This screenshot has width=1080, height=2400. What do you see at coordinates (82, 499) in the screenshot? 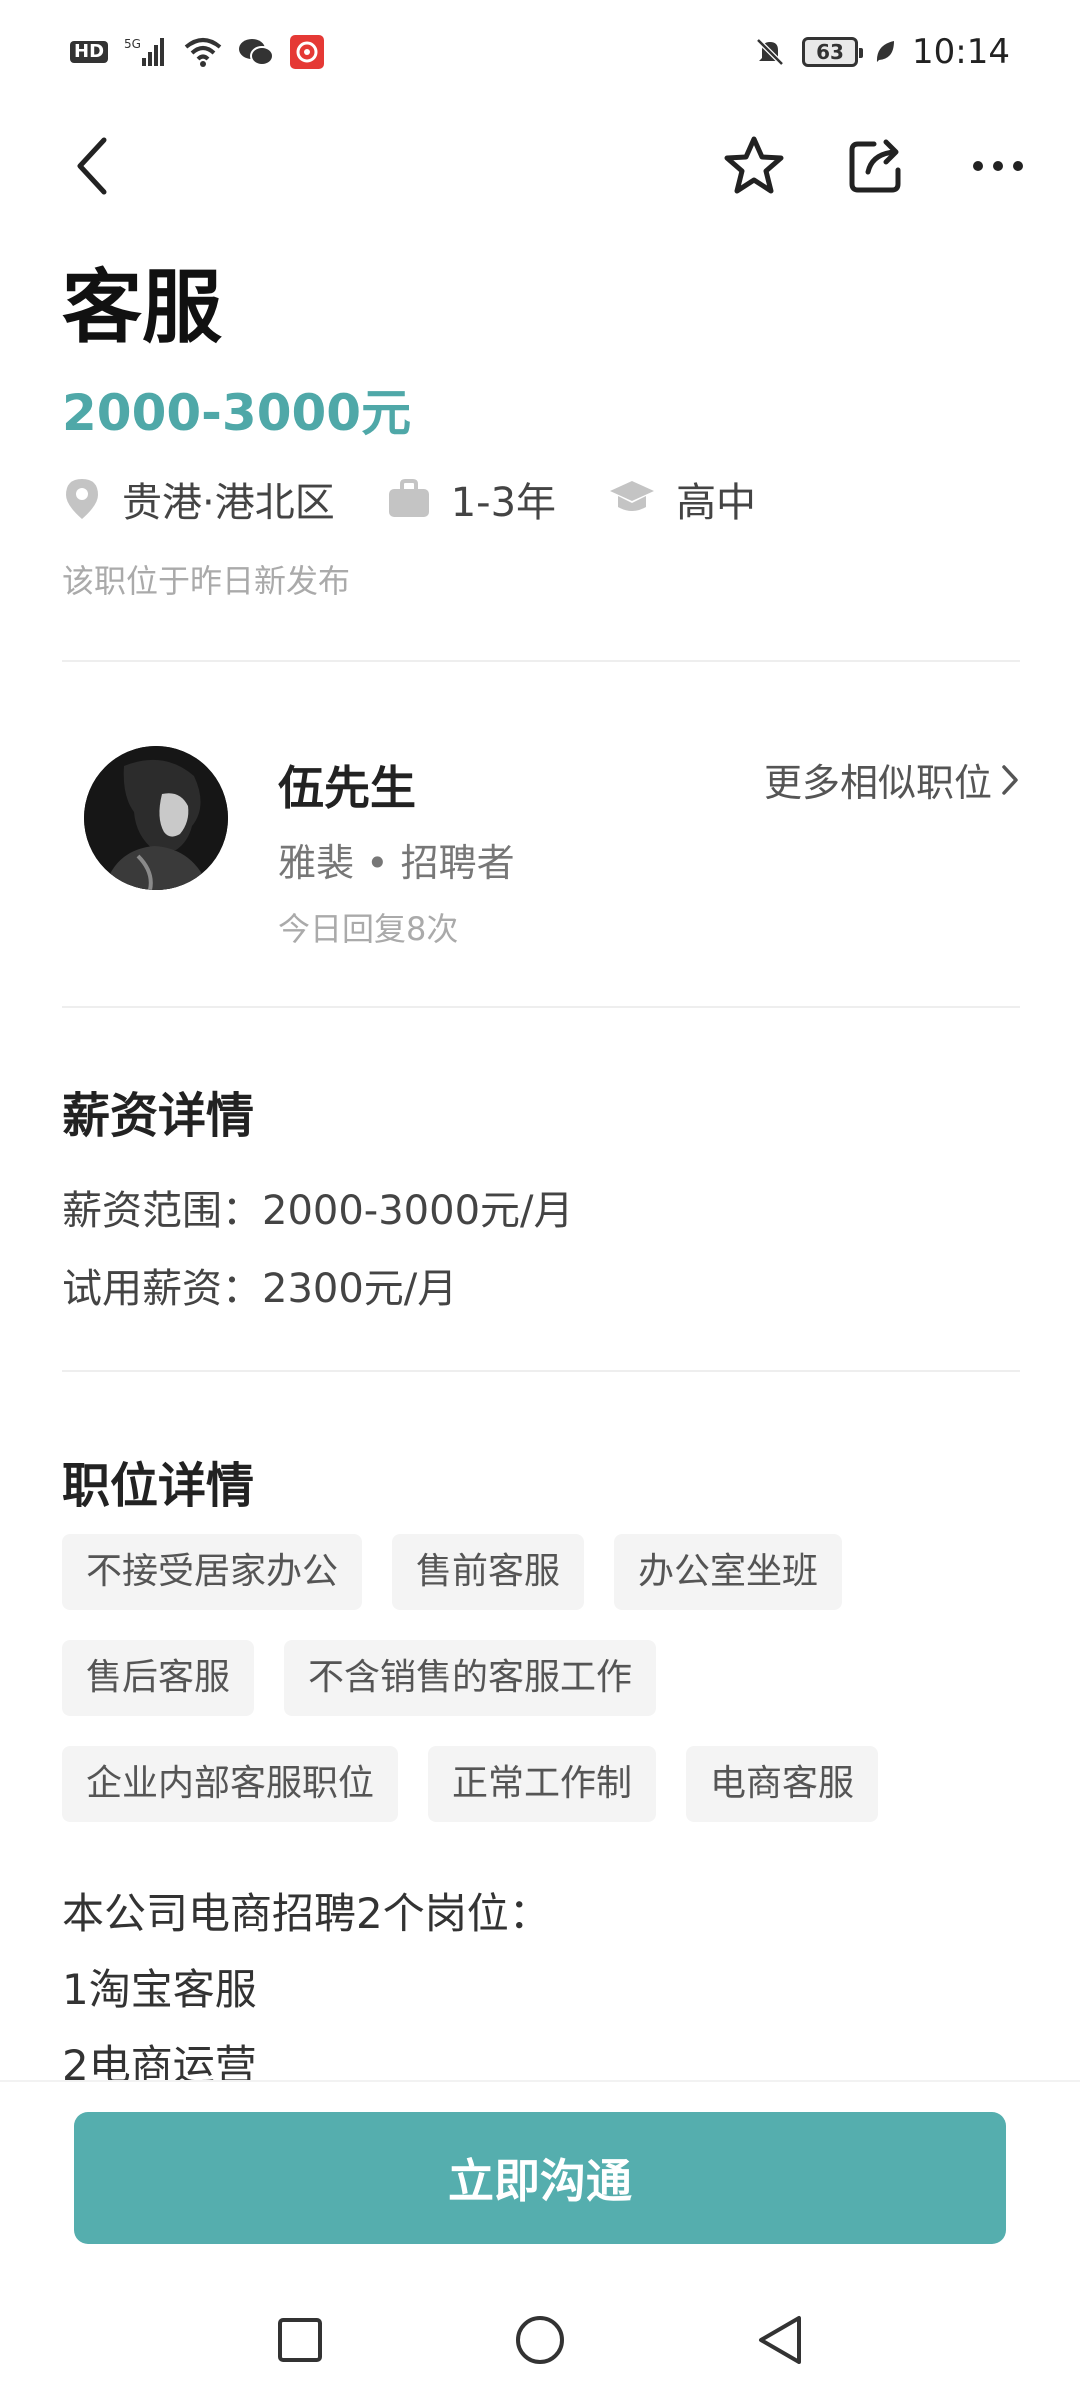
I see `location-icon` at bounding box center [82, 499].